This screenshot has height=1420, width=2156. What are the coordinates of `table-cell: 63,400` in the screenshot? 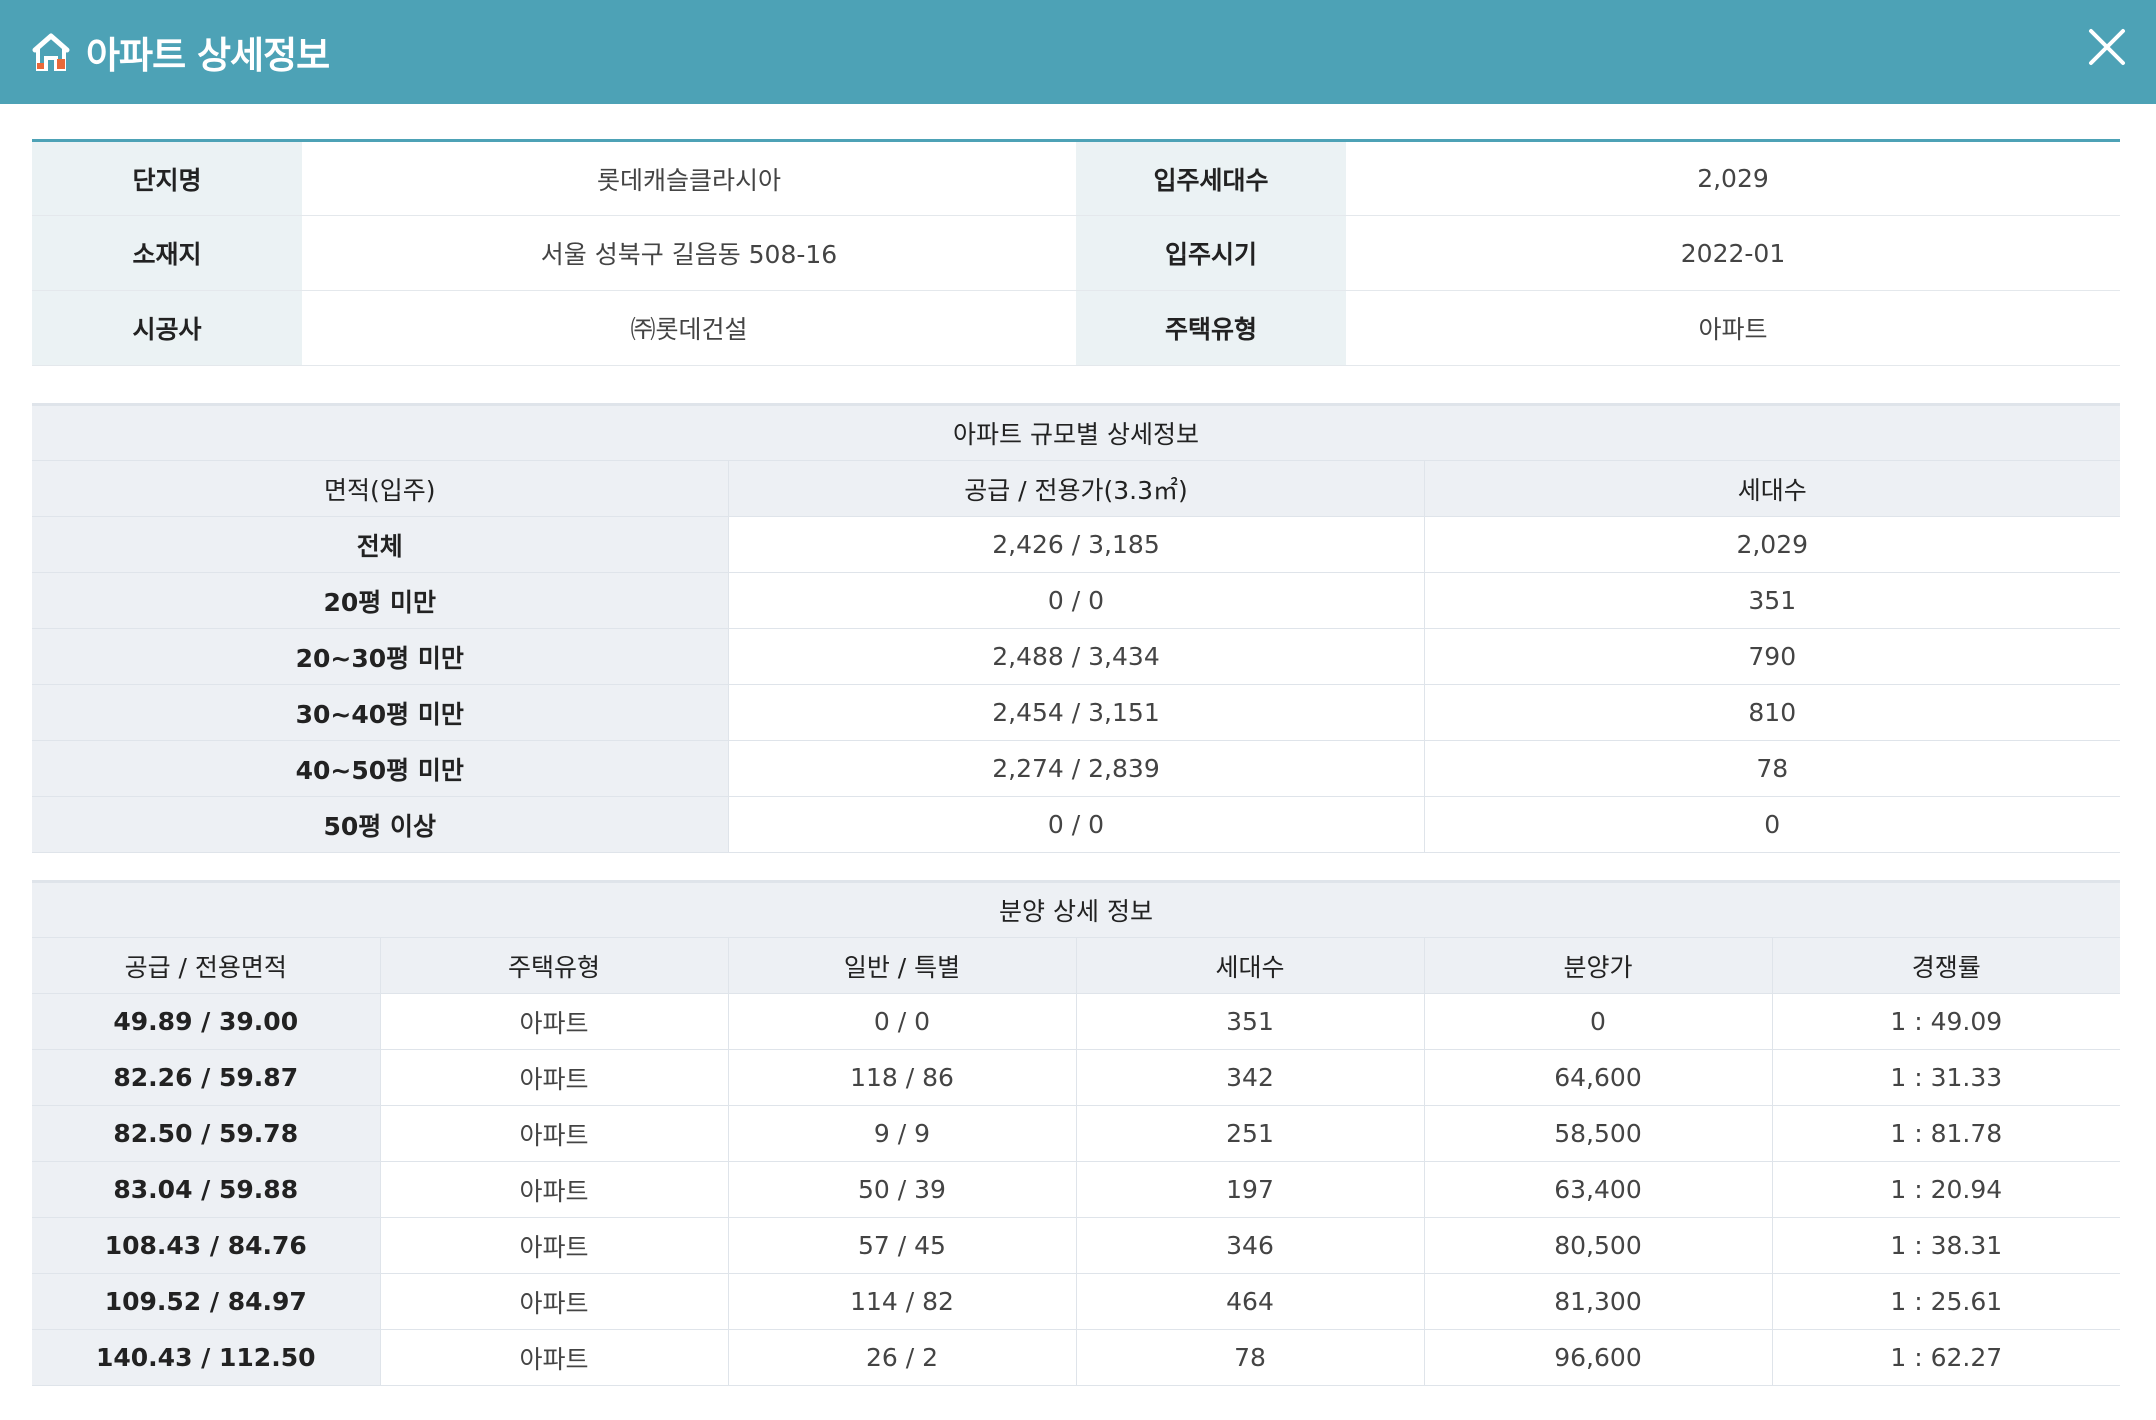 It's located at (1597, 1189).